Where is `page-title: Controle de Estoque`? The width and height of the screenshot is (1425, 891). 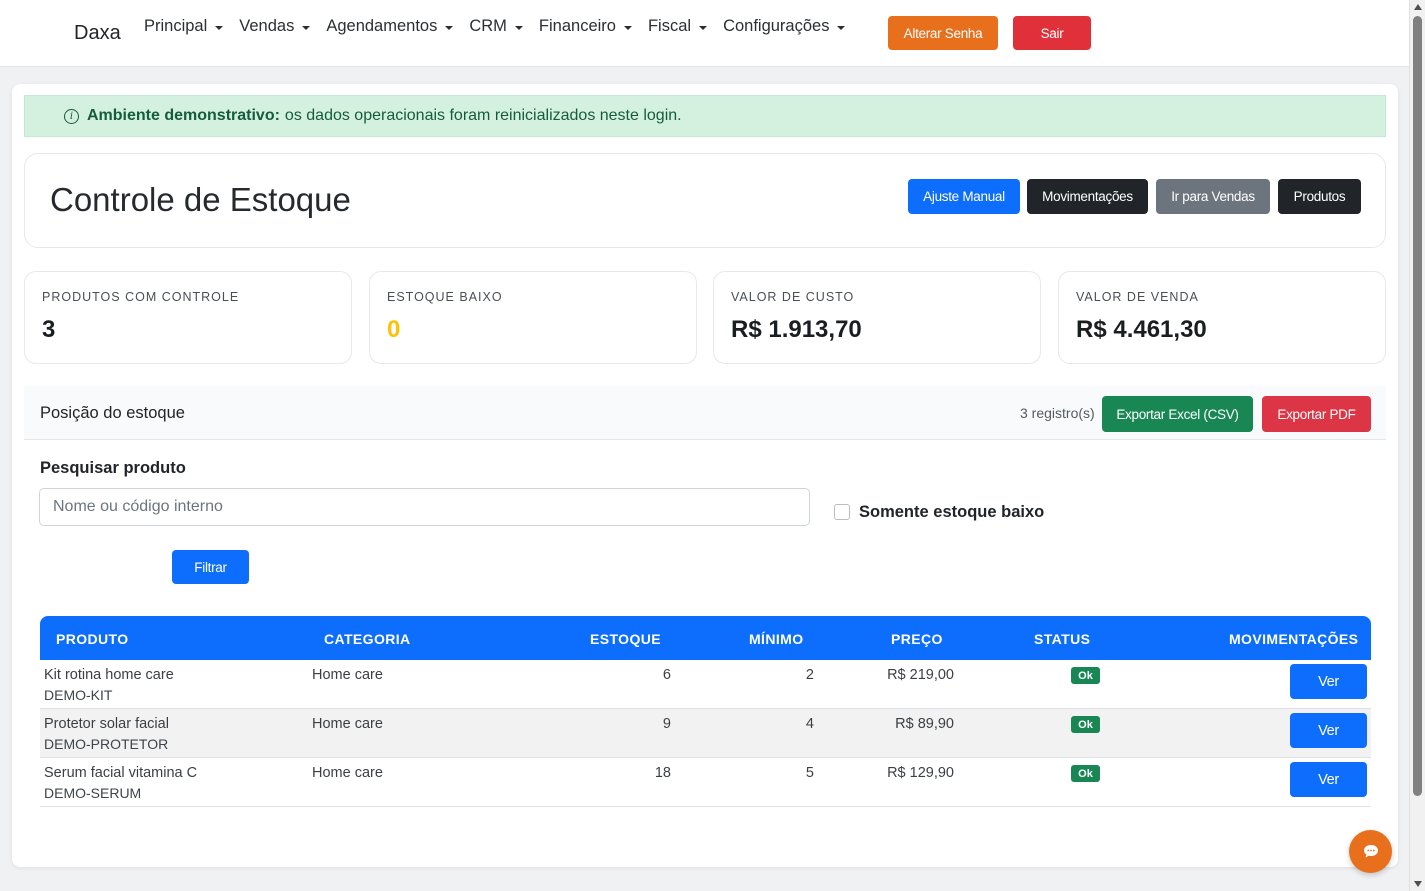
page-title: Controle de Estoque is located at coordinates (200, 199).